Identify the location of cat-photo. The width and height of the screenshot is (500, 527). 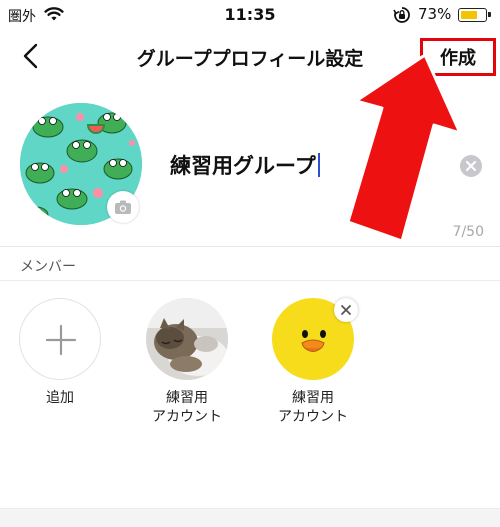
(187, 339).